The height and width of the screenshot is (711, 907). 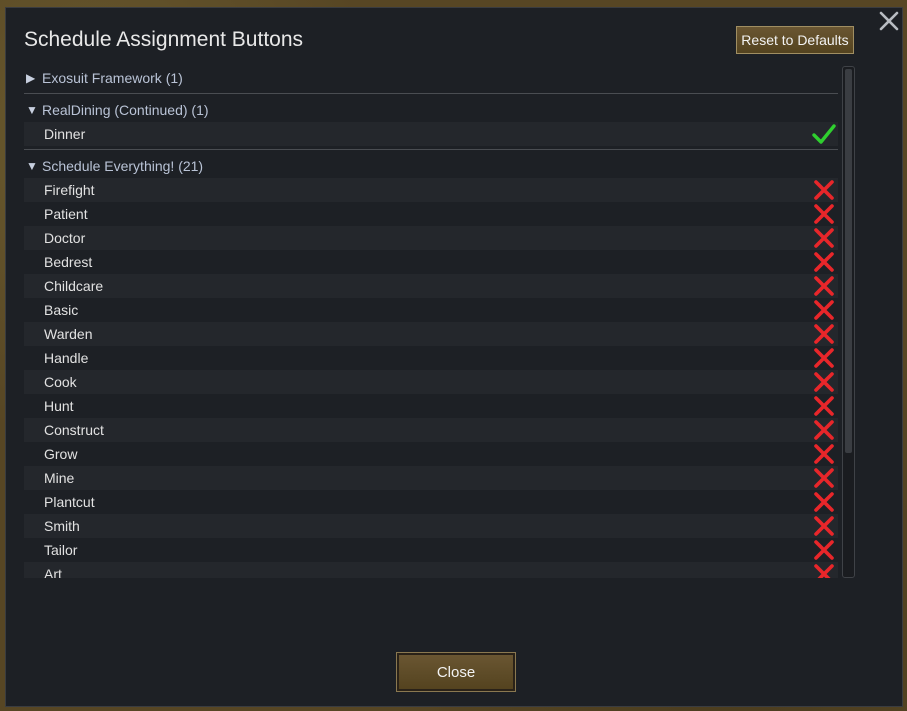 I want to click on schedule-label: Hunt, so click(x=59, y=406).